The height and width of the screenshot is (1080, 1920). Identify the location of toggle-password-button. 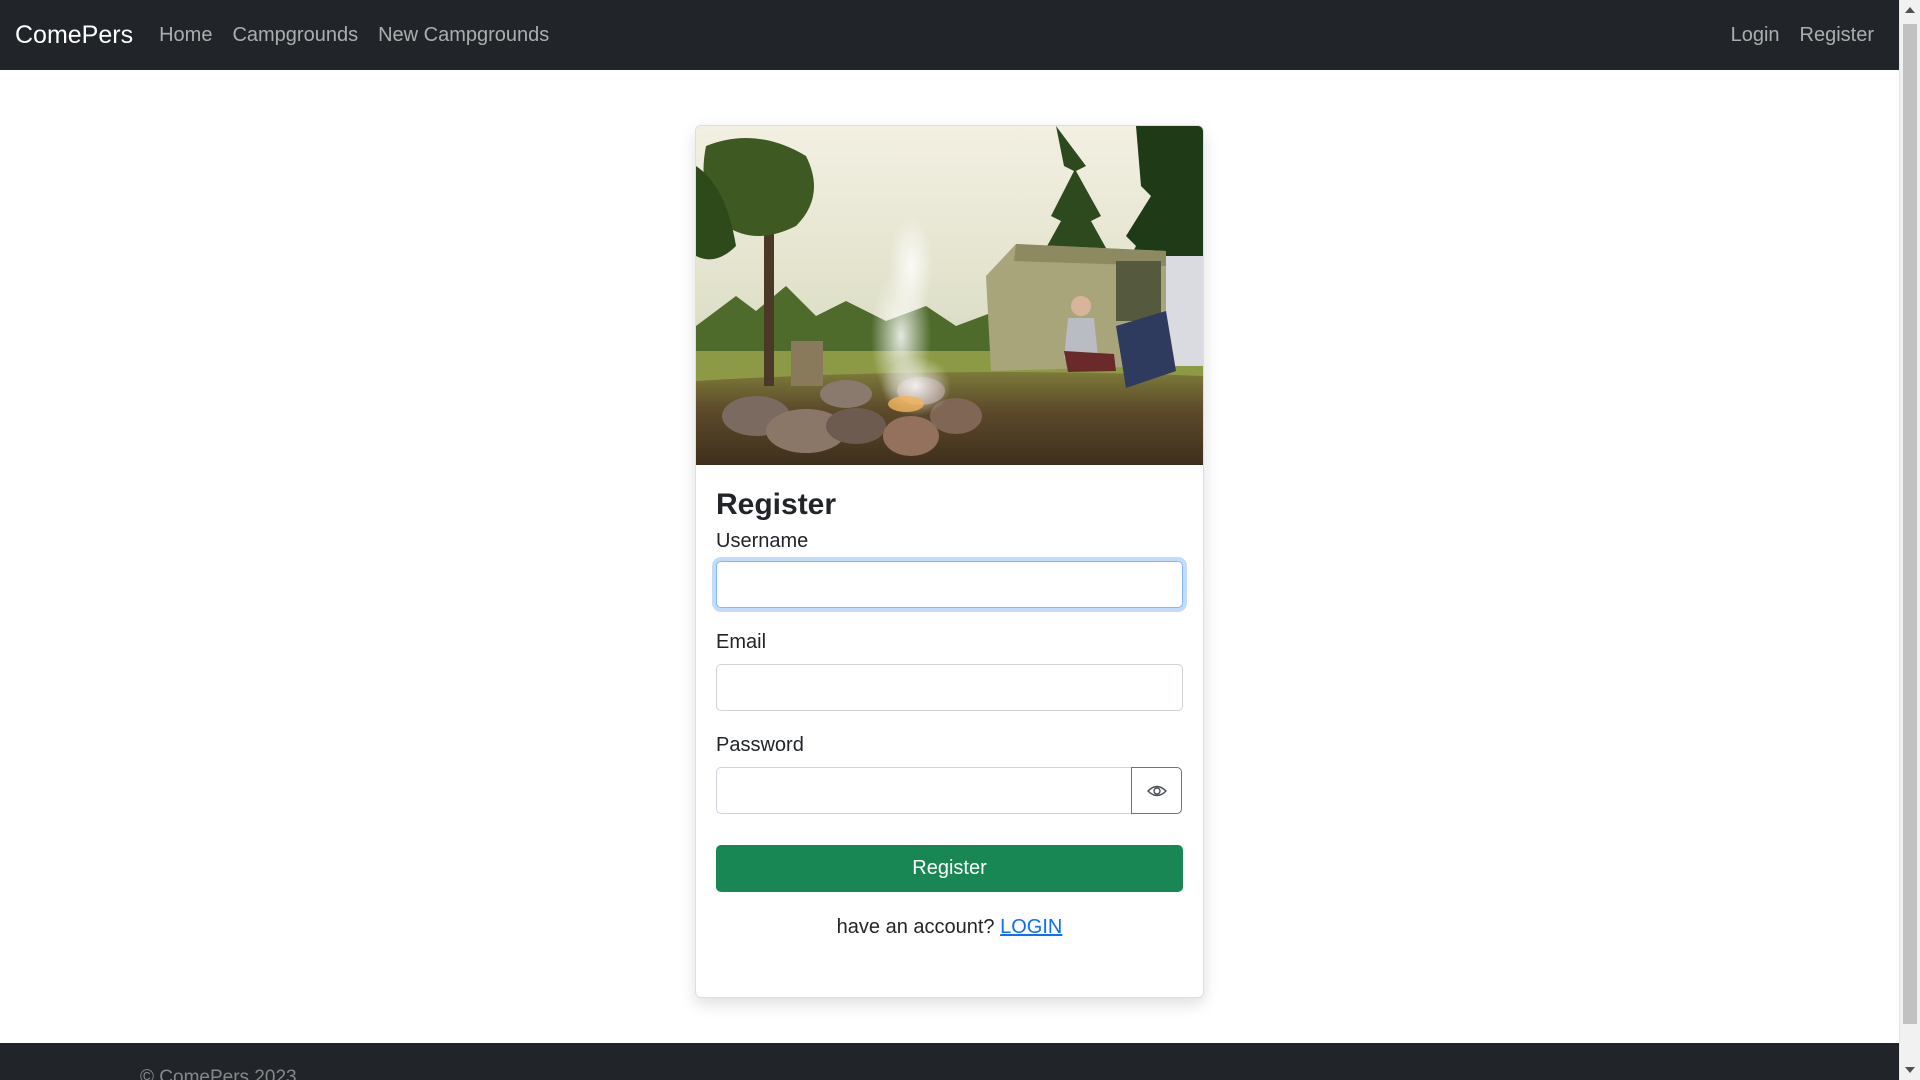
(1156, 790).